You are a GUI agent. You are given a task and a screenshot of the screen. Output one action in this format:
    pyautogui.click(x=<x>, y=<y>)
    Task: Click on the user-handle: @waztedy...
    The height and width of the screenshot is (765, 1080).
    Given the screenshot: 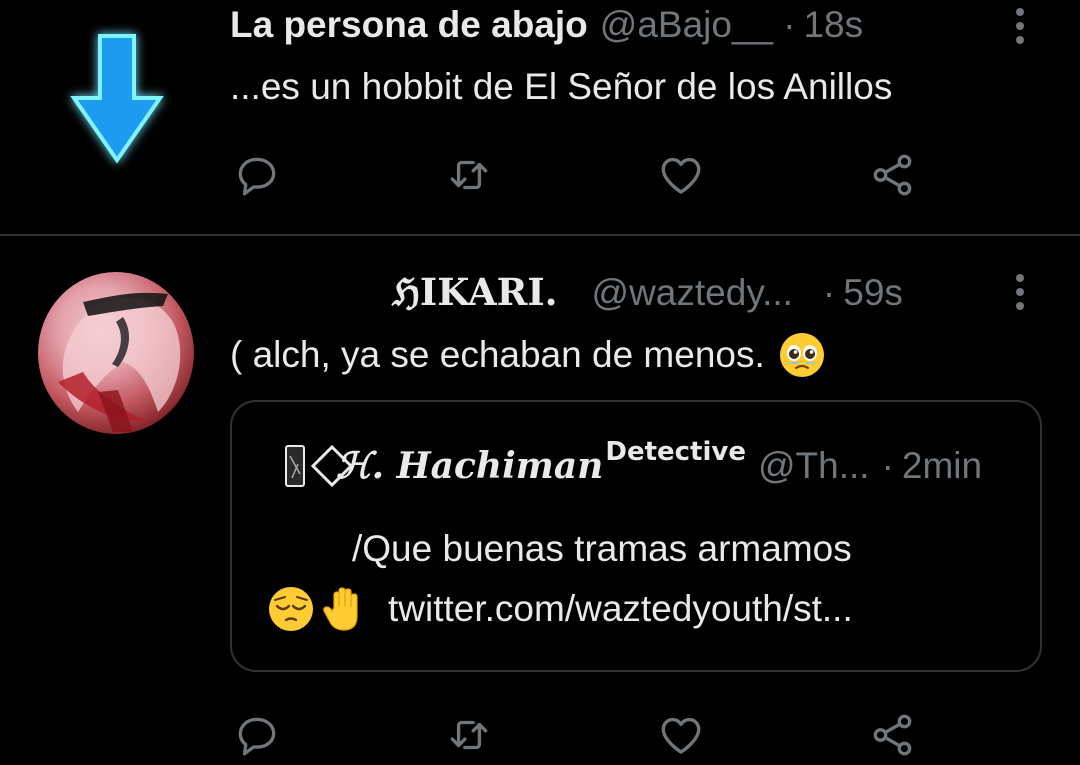 What is the action you would take?
    pyautogui.click(x=692, y=293)
    